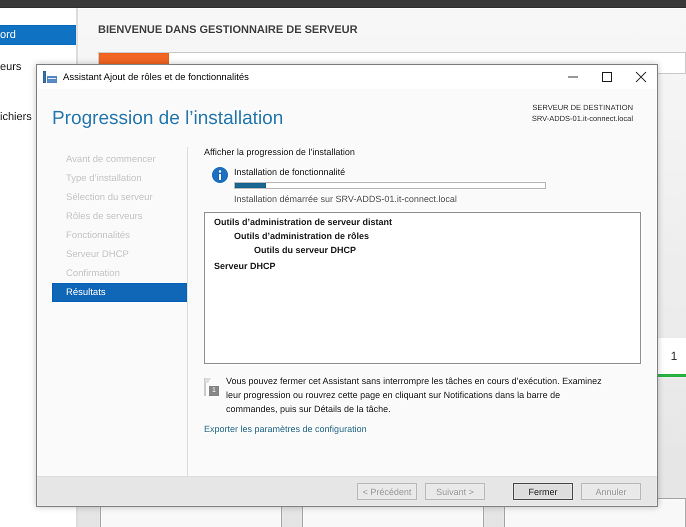 This screenshot has width=686, height=527. I want to click on info-icon, so click(220, 175).